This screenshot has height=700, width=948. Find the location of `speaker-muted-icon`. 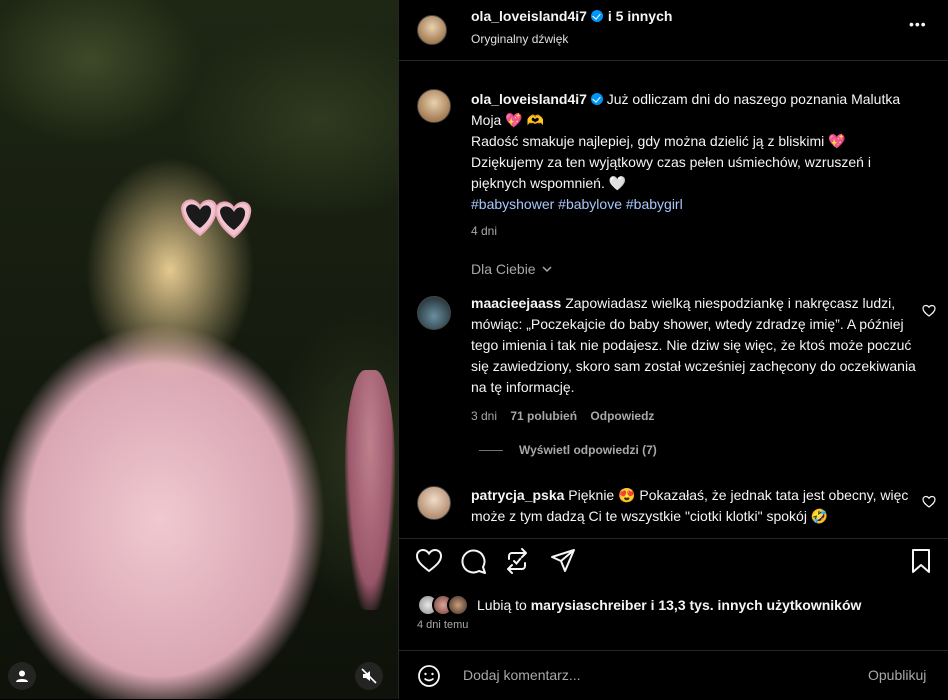

speaker-muted-icon is located at coordinates (369, 676).